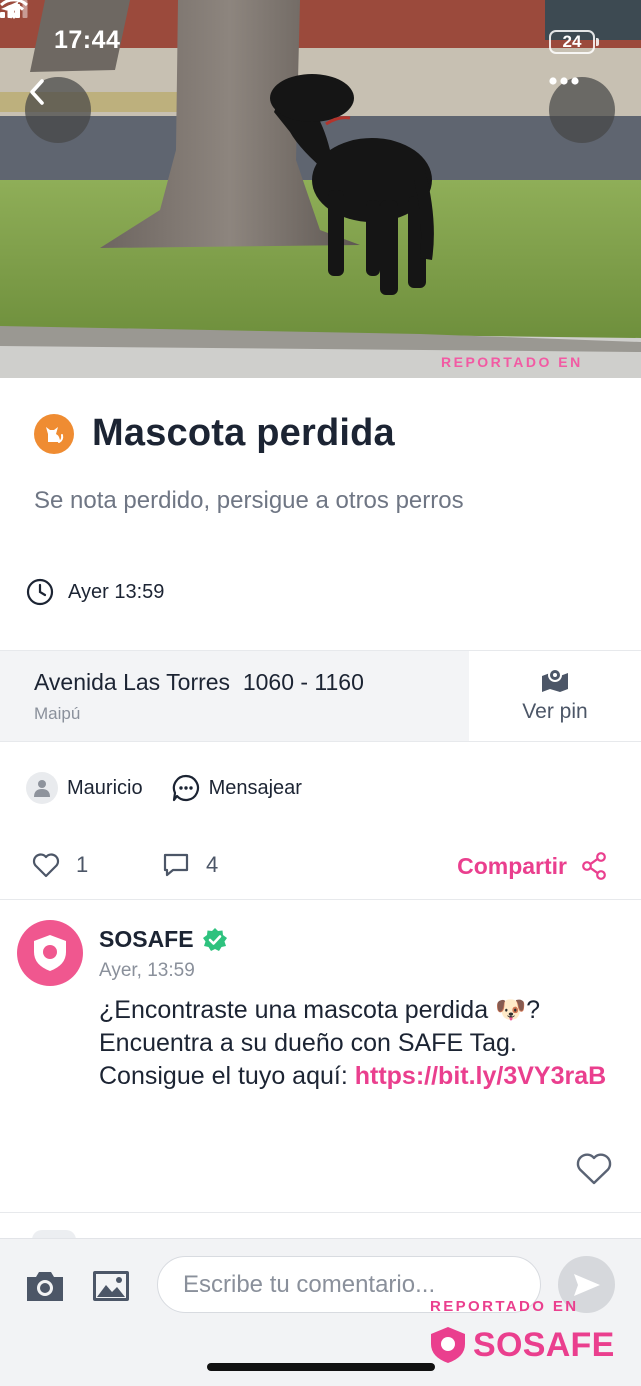  What do you see at coordinates (564, 81) in the screenshot?
I see `more-horizontal-icon` at bounding box center [564, 81].